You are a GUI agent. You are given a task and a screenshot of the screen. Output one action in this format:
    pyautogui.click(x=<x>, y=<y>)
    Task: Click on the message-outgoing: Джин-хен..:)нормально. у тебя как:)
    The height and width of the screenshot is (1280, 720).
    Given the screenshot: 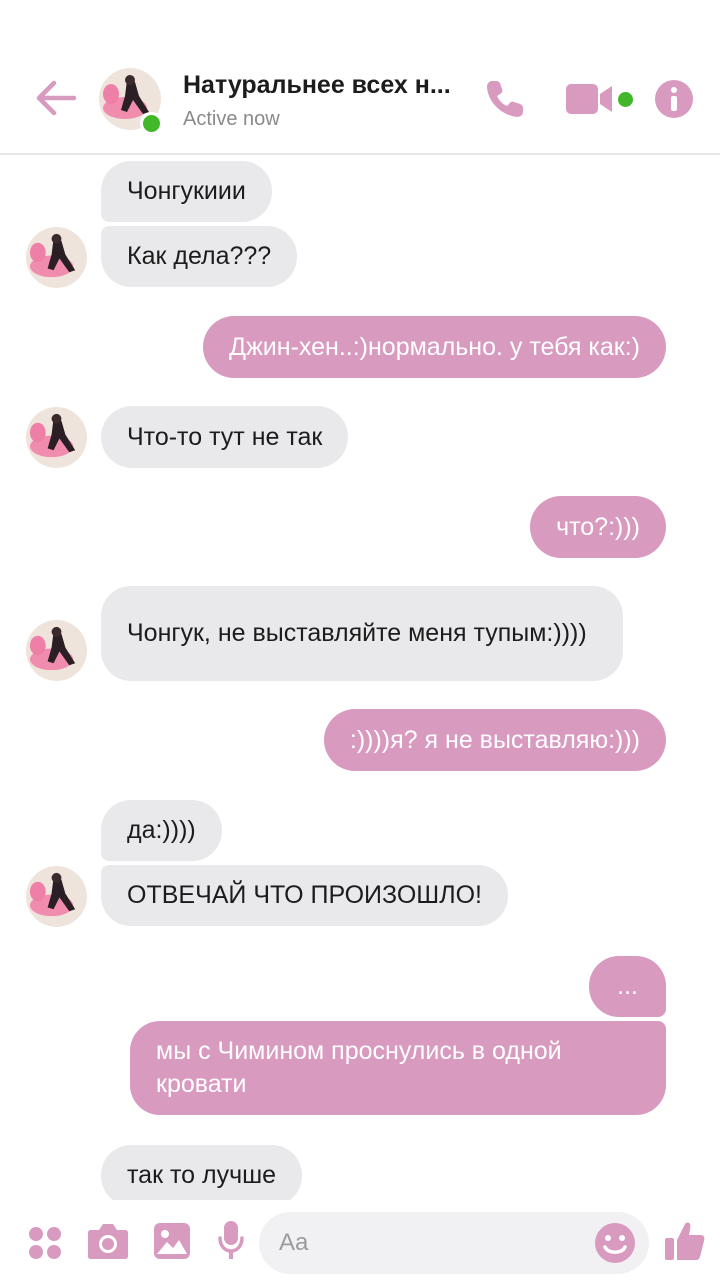 What is the action you would take?
    pyautogui.click(x=434, y=347)
    